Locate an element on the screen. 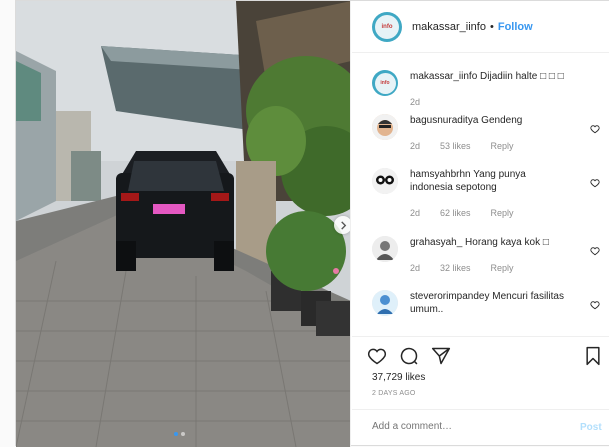 The height and width of the screenshot is (447, 609). action-icons is located at coordinates (409, 356).